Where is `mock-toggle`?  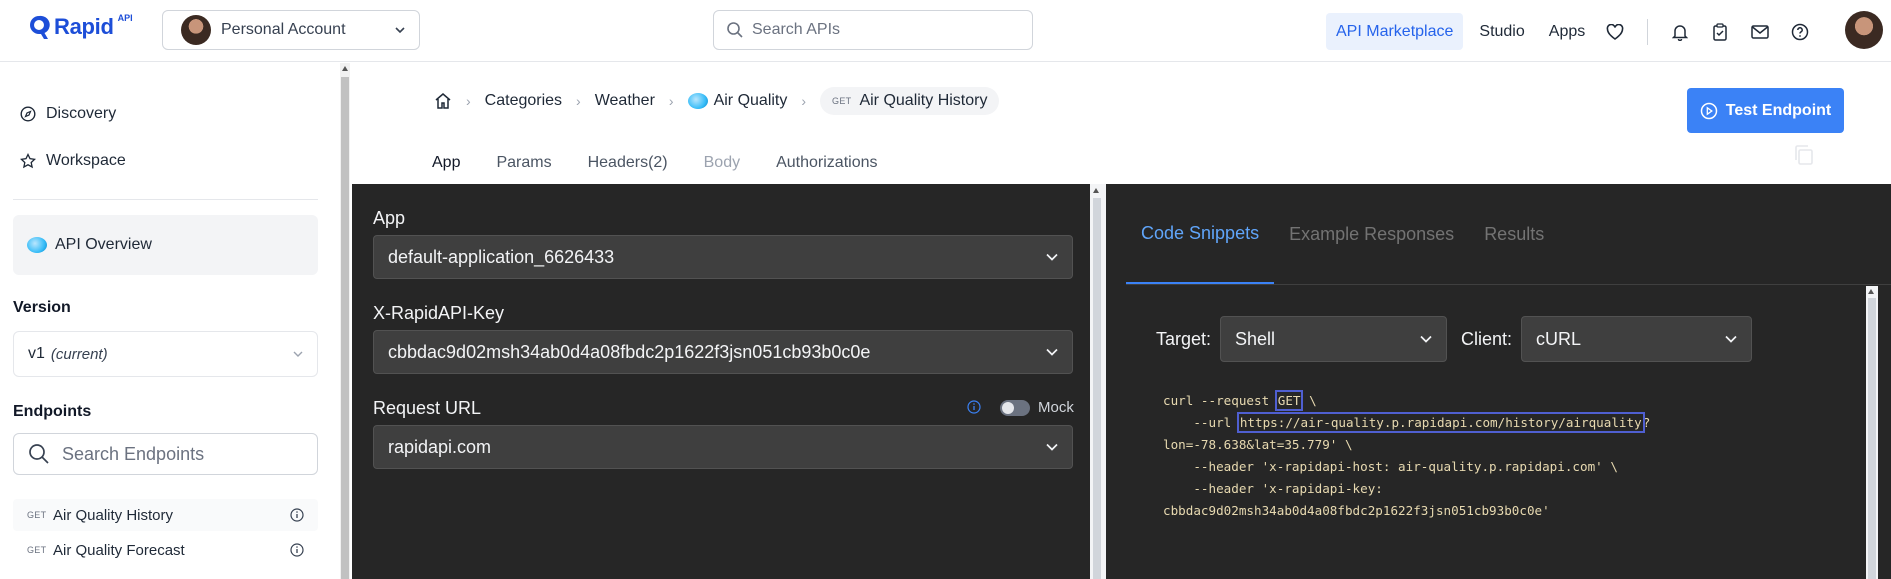
mock-toggle is located at coordinates (1015, 407).